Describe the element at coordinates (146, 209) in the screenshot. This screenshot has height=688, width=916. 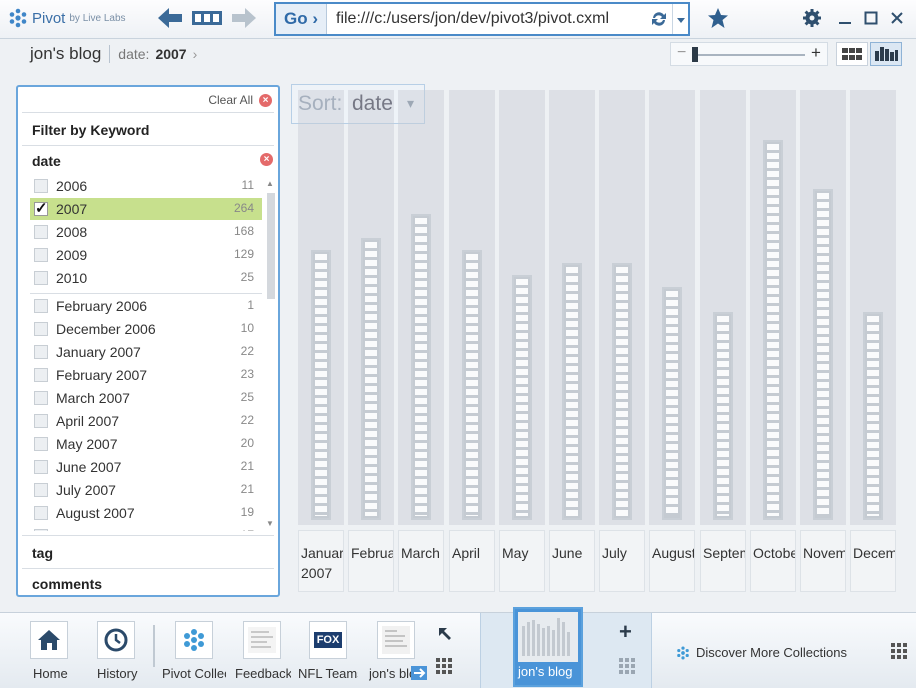
I see `facet-item: 2007 264` at that location.